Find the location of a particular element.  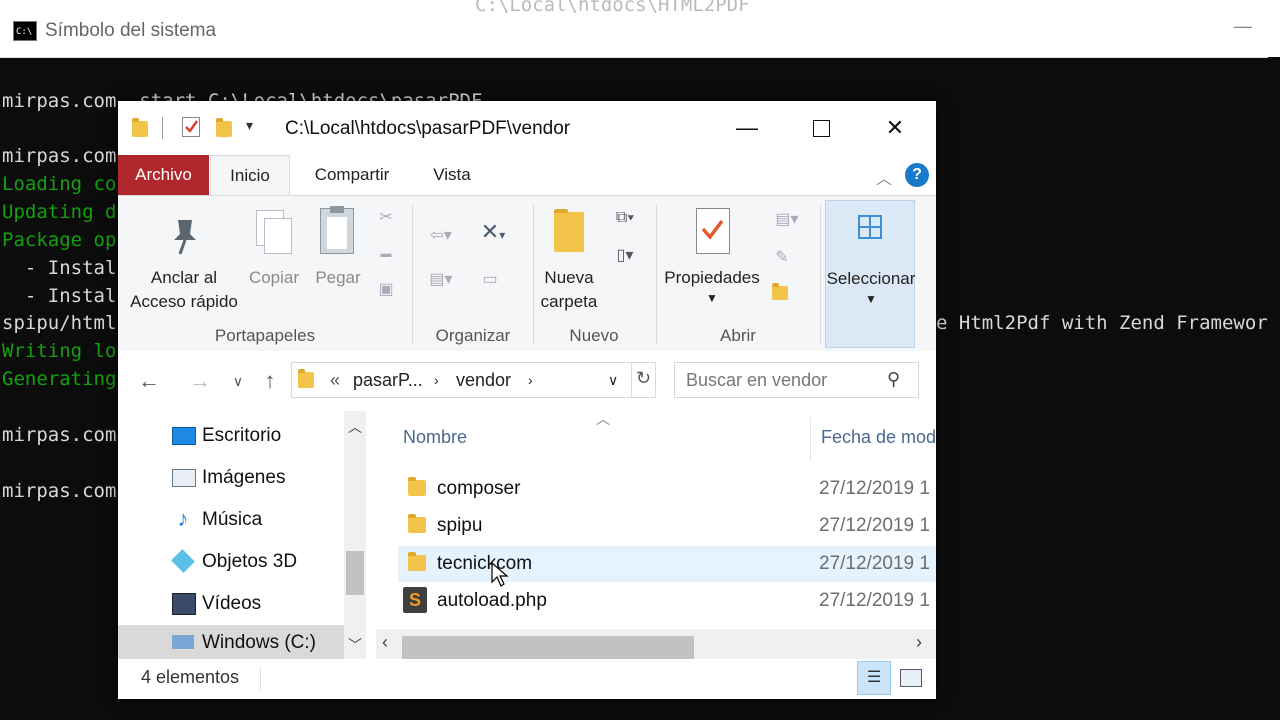

scroll-left-icon: ‹ is located at coordinates (385, 642).